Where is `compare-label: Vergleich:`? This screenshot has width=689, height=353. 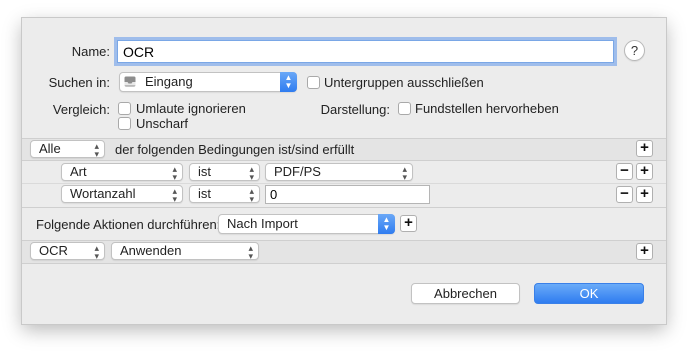 compare-label: Vergleich: is located at coordinates (81, 109).